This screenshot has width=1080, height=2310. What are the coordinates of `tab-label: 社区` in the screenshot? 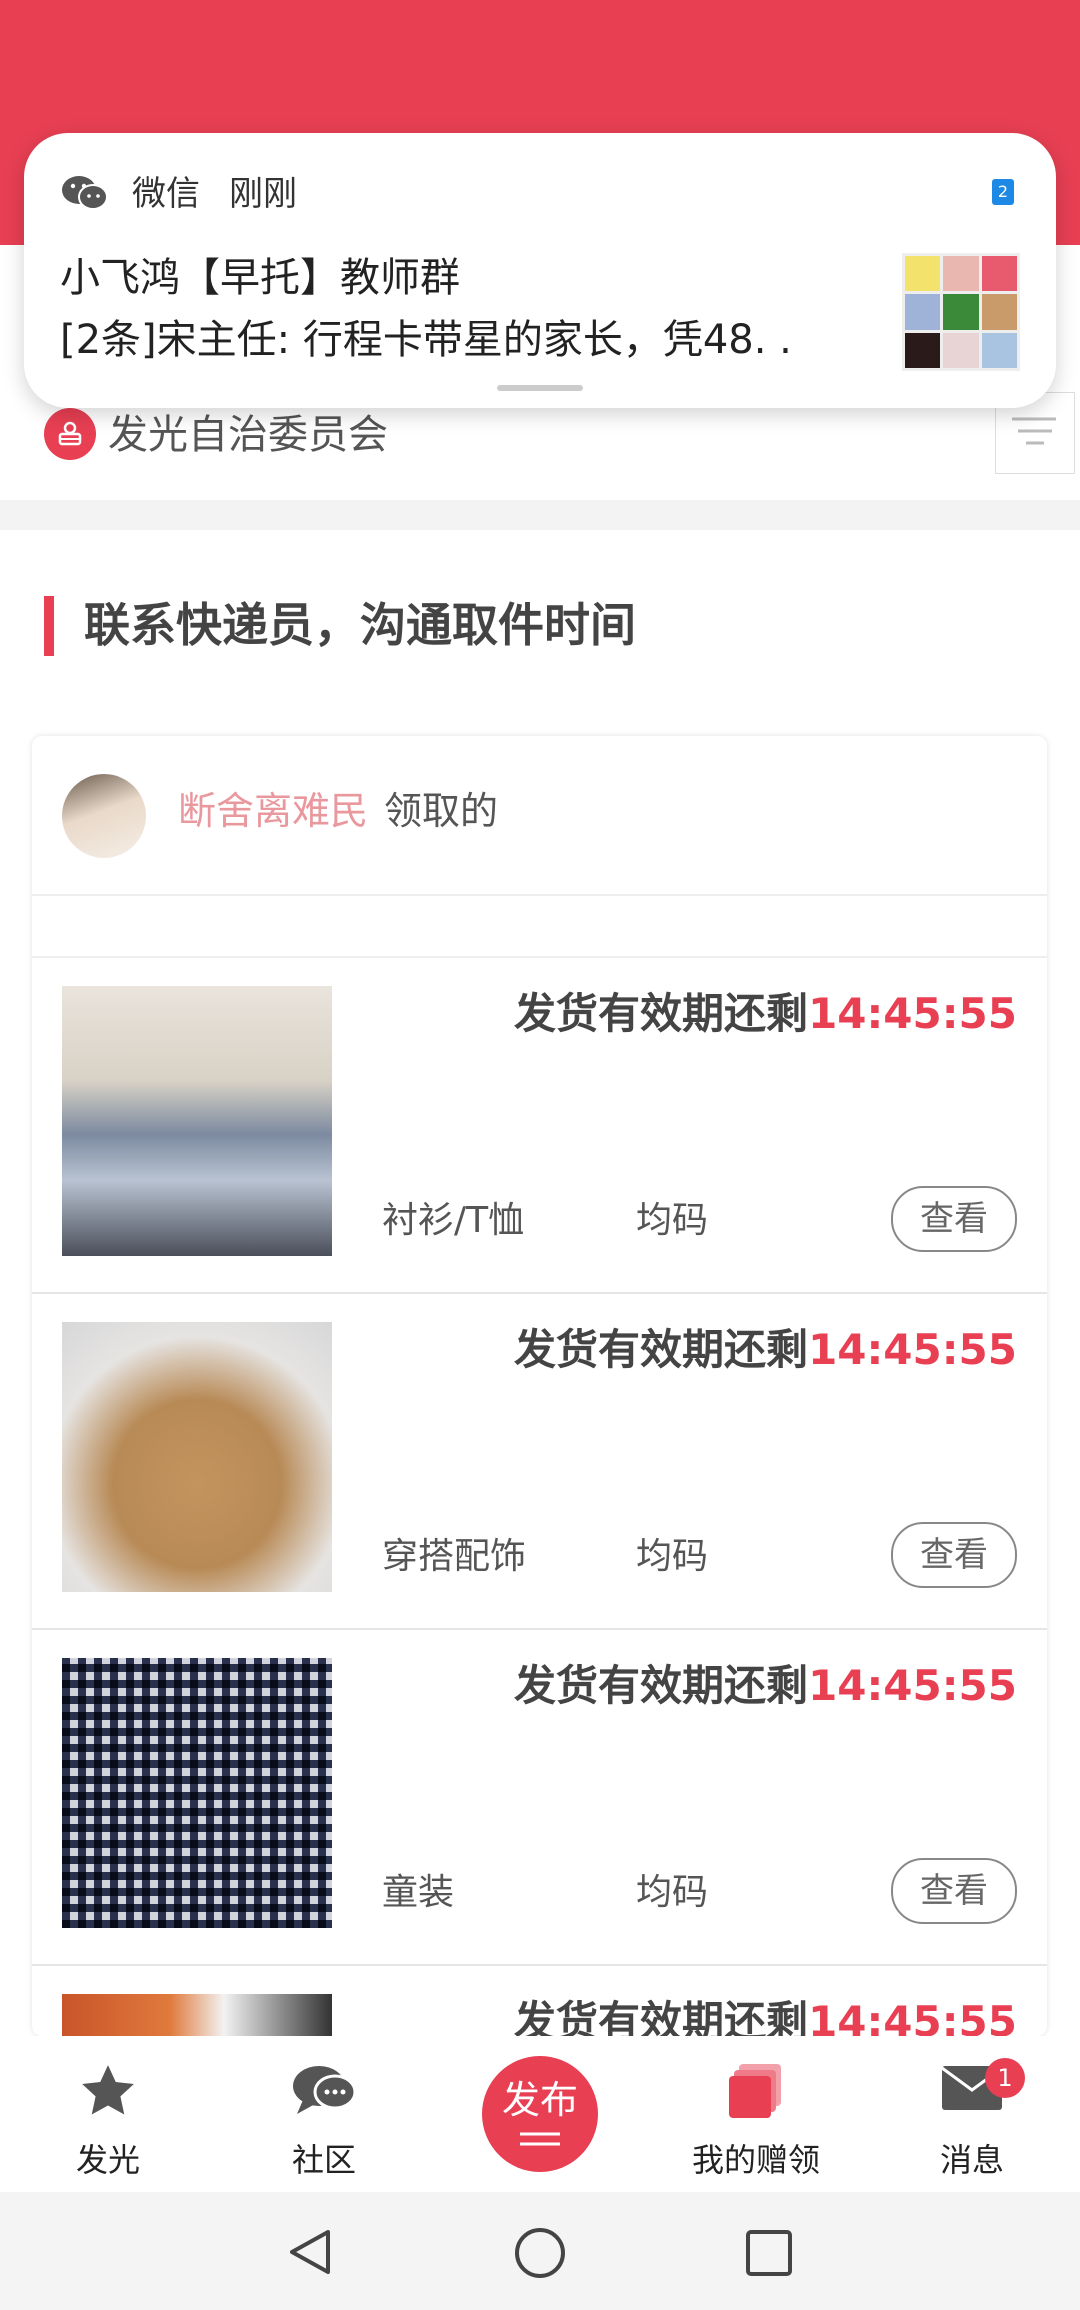 It's located at (323, 2160).